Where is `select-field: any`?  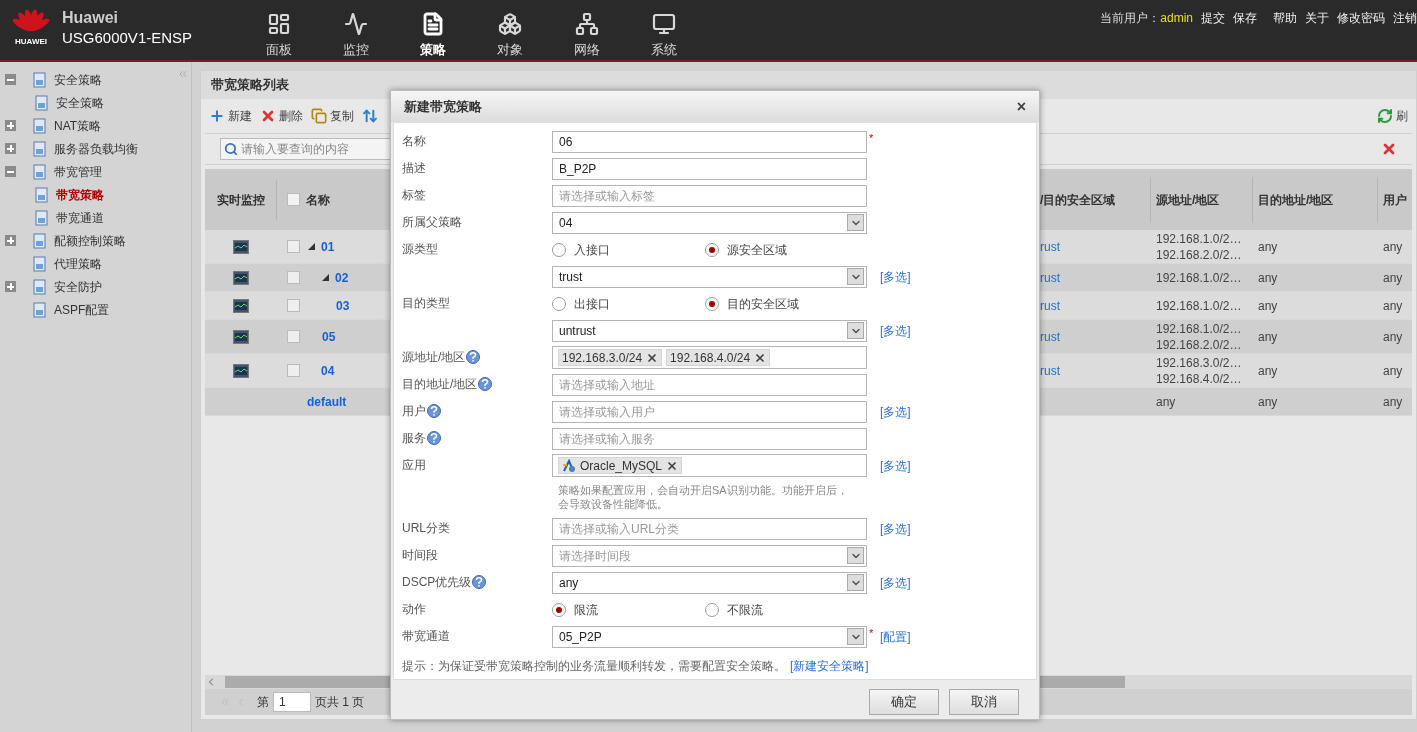
select-field: any is located at coordinates (709, 582).